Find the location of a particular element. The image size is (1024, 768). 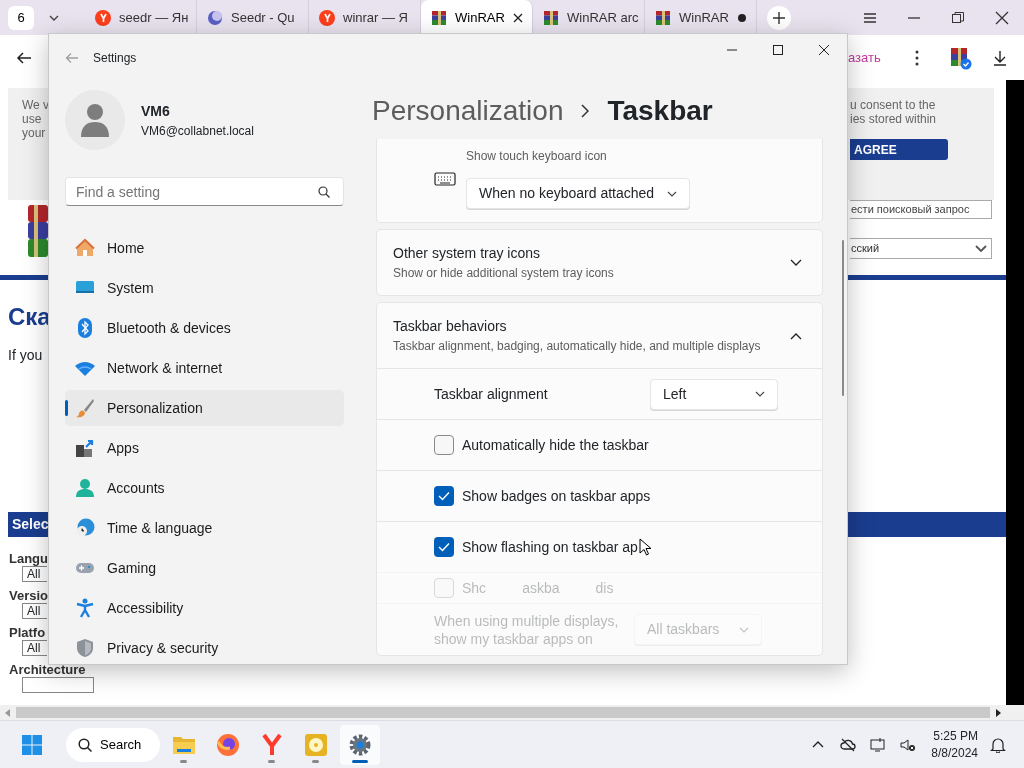

person-icon is located at coordinates (85, 488).